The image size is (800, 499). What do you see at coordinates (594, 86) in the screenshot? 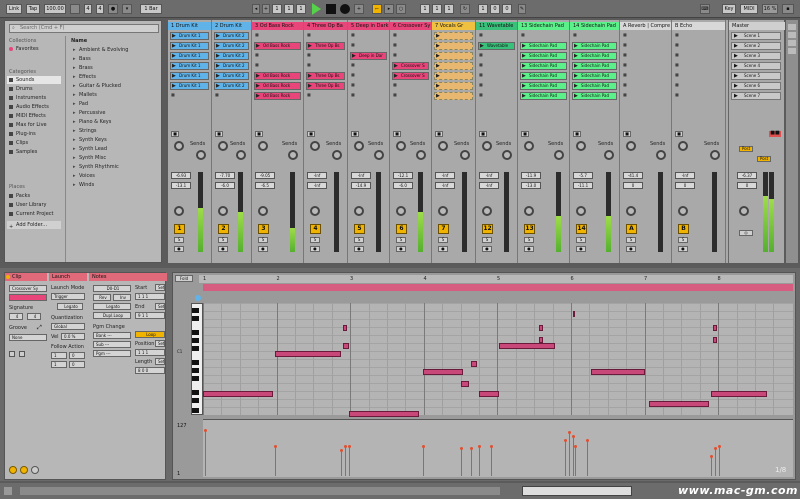
I see `clip-slot-10-6: Sidechain Pad` at bounding box center [594, 86].